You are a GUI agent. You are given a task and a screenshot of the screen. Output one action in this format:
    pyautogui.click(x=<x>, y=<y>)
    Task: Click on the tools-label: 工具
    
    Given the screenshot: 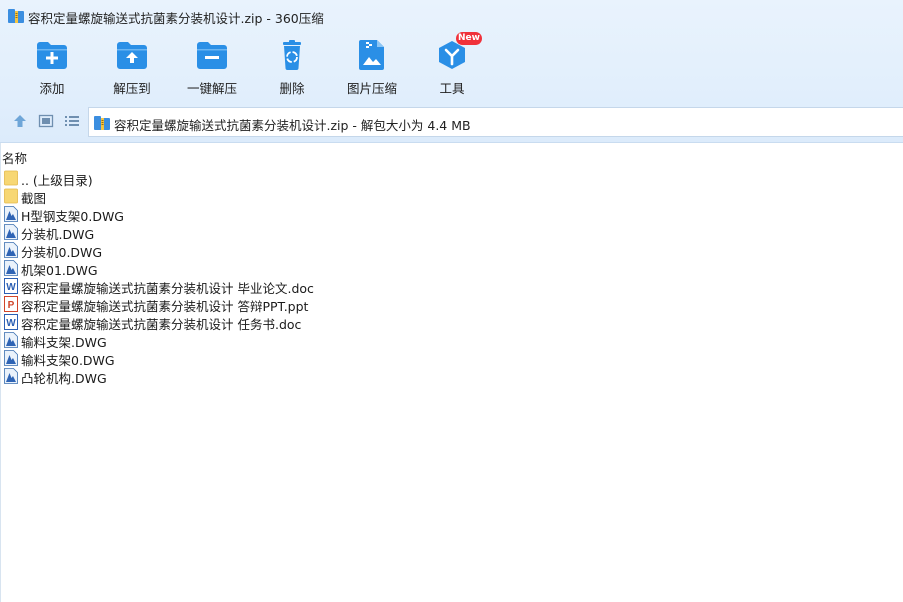 What is the action you would take?
    pyautogui.click(x=452, y=88)
    